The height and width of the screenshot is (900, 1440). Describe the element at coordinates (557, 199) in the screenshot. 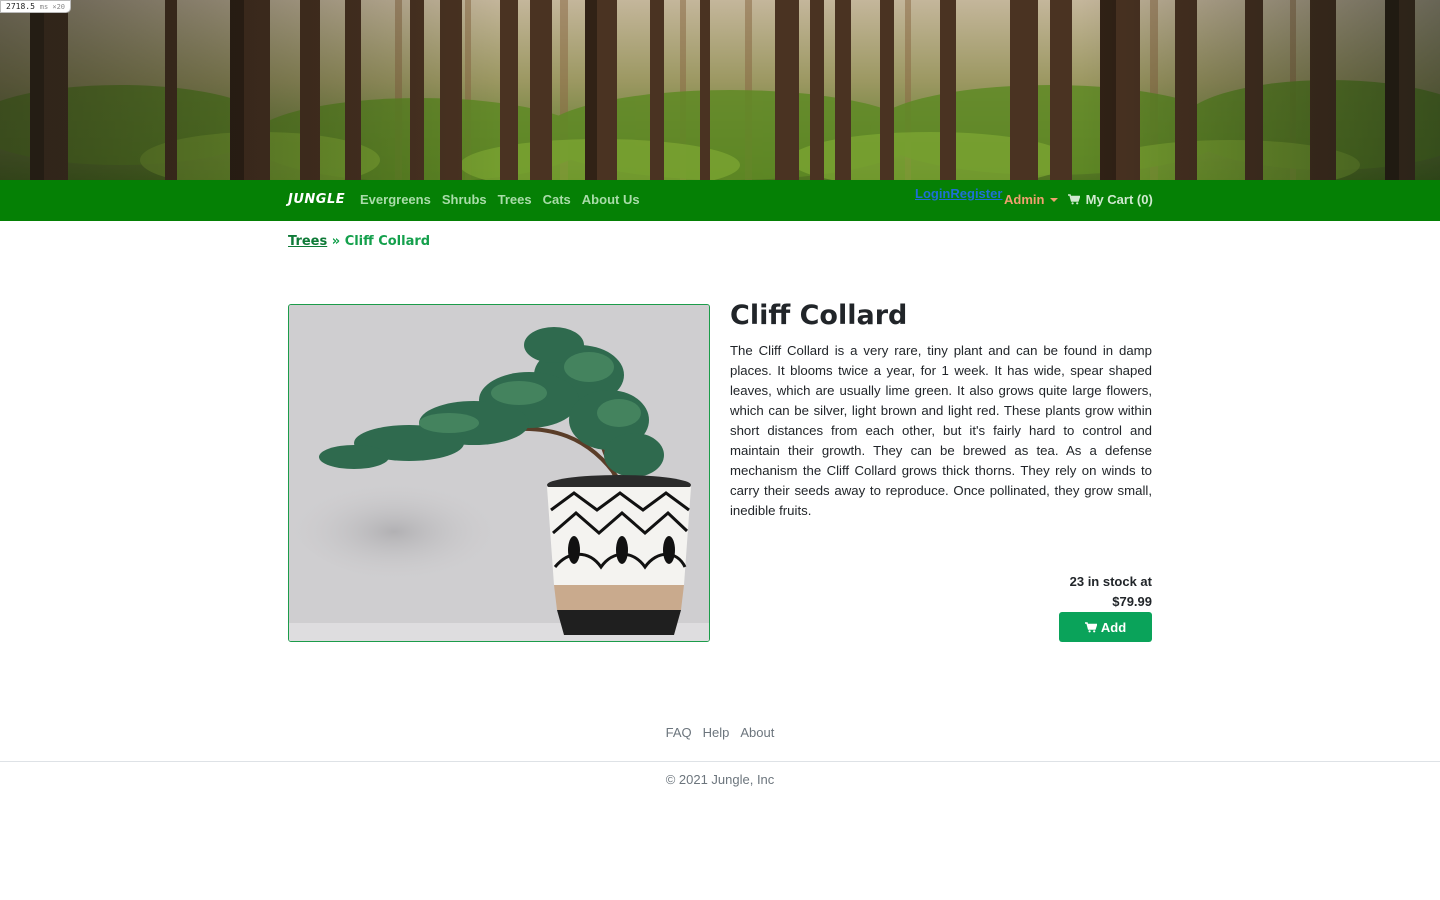

I see `nav-link-cats: Cats` at that location.